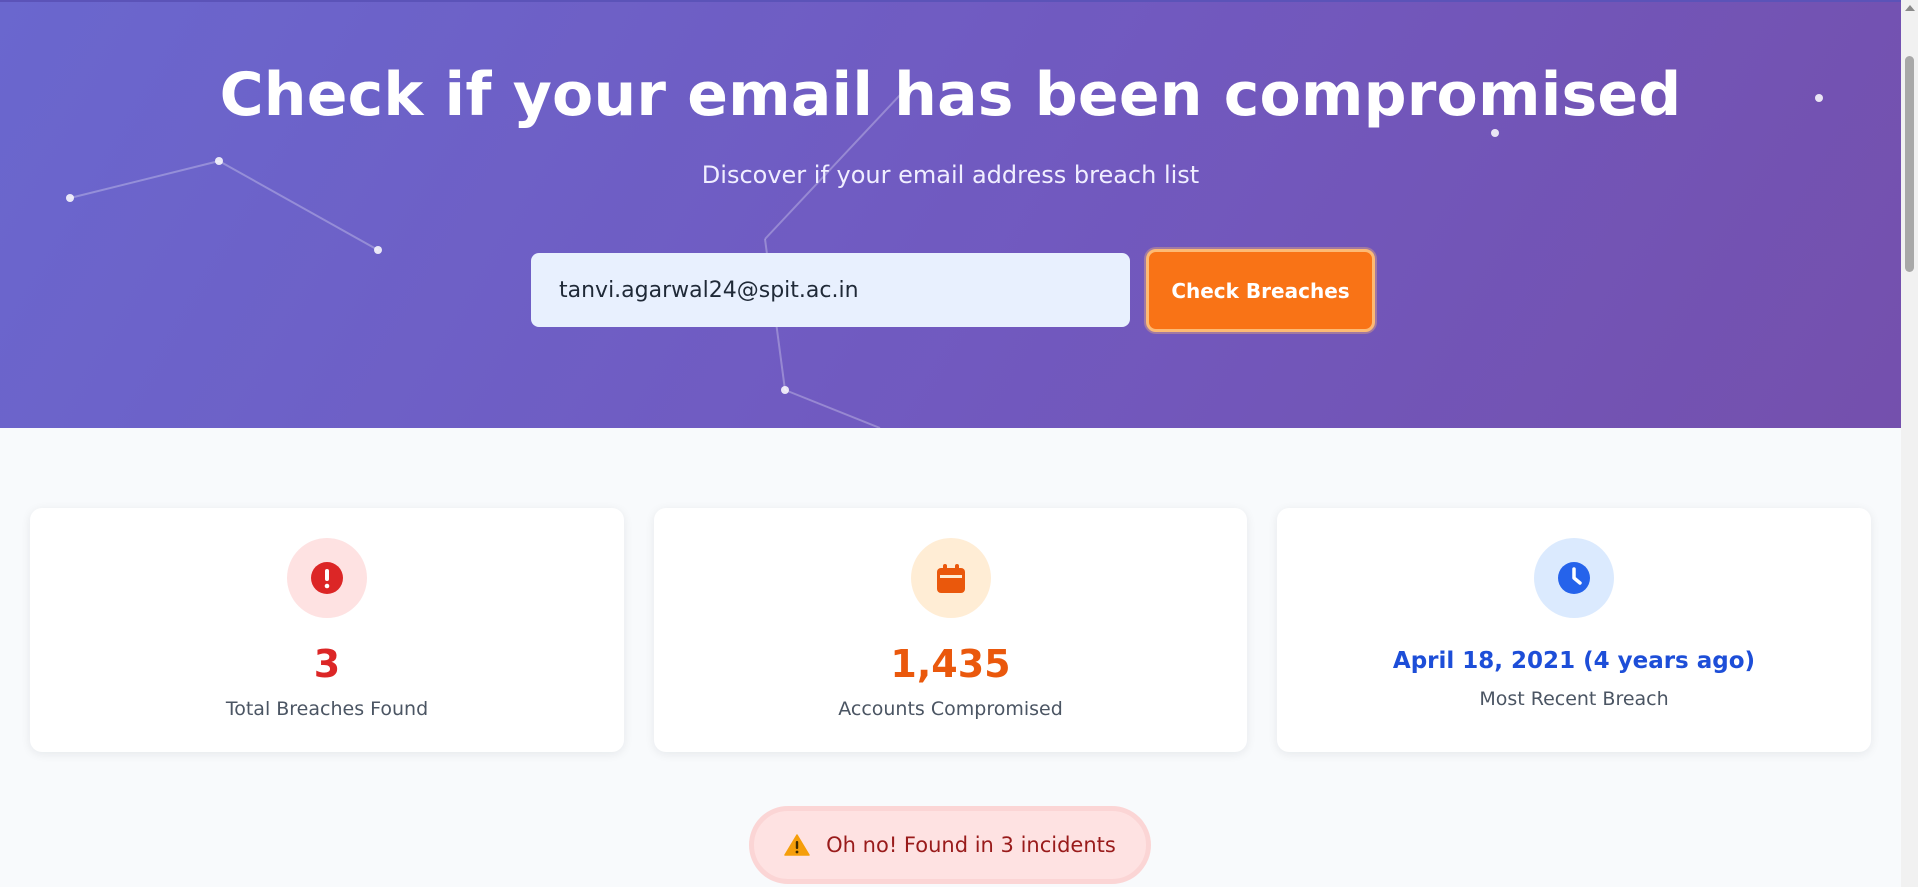 The height and width of the screenshot is (887, 1918). What do you see at coordinates (1909, 164) in the screenshot?
I see `scroll-thumb` at bounding box center [1909, 164].